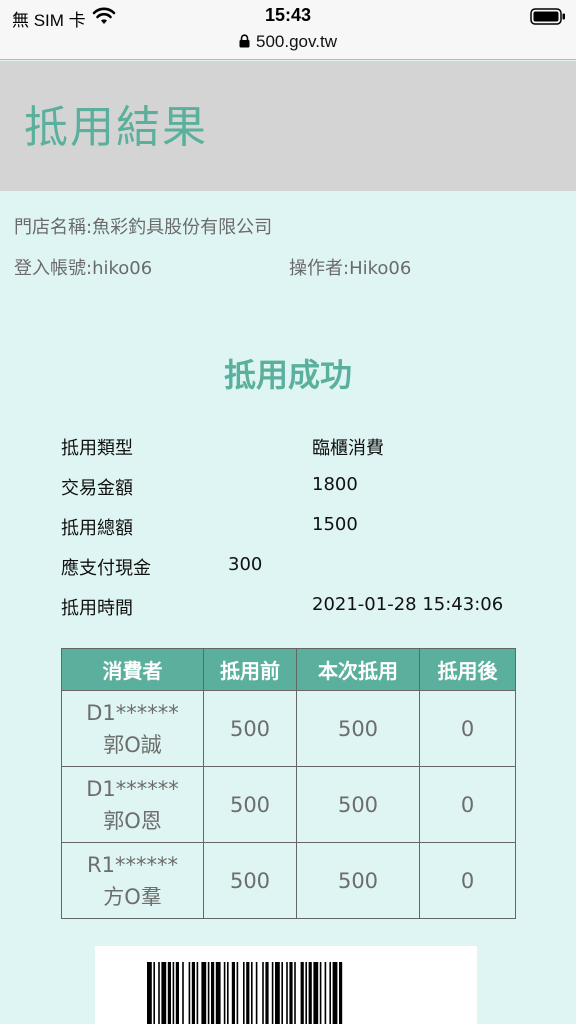 Image resolution: width=576 pixels, height=1024 pixels. What do you see at coordinates (132, 744) in the screenshot?
I see `consumer-name: 郭O誠` at bounding box center [132, 744].